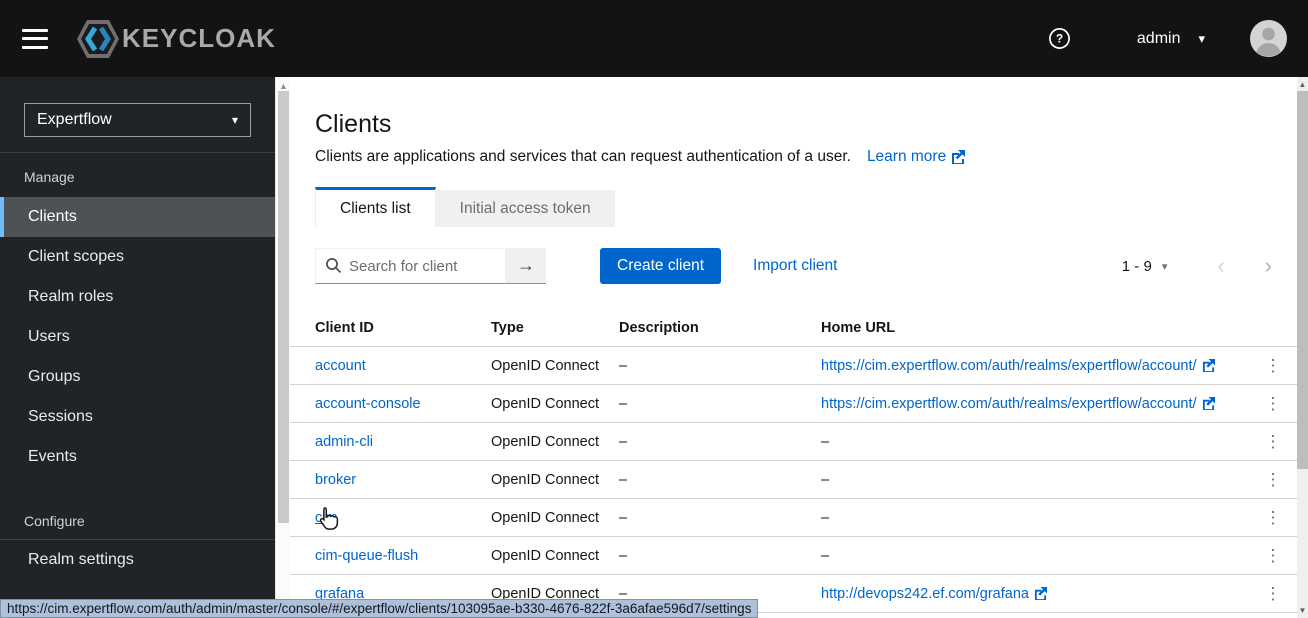 The height and width of the screenshot is (618, 1308). Describe the element at coordinates (340, 366) in the screenshot. I see `client-id-link: account` at that location.